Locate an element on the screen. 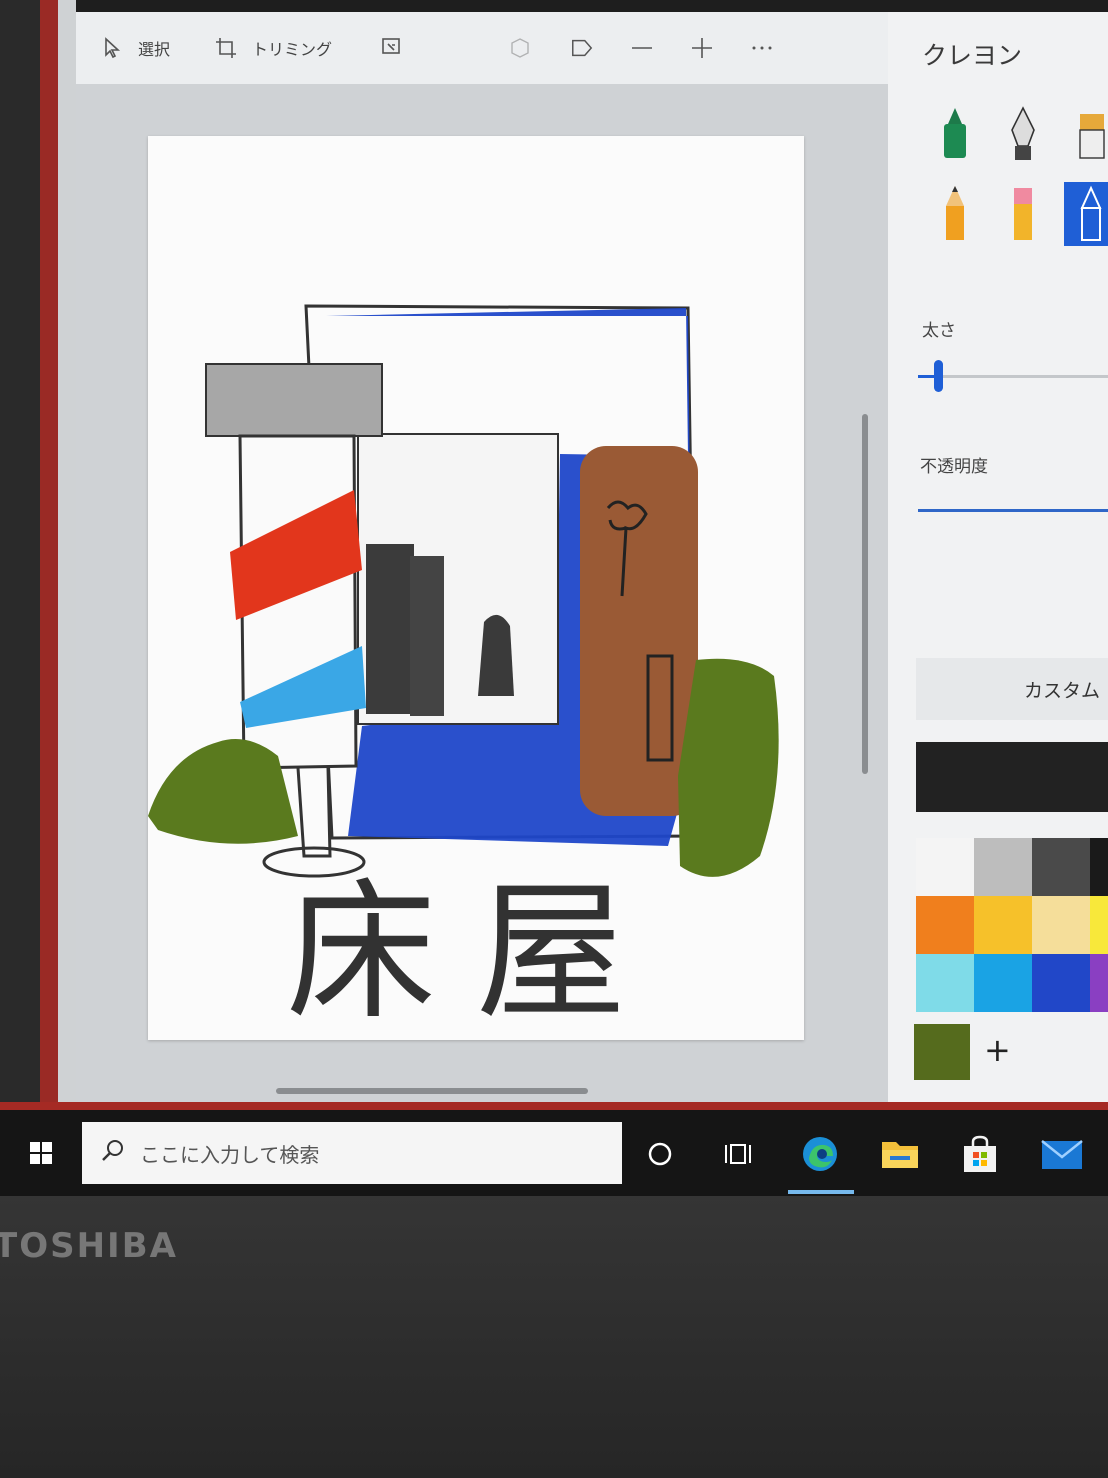 This screenshot has height=1478, width=1108. size-label: 太さ is located at coordinates (939, 331).